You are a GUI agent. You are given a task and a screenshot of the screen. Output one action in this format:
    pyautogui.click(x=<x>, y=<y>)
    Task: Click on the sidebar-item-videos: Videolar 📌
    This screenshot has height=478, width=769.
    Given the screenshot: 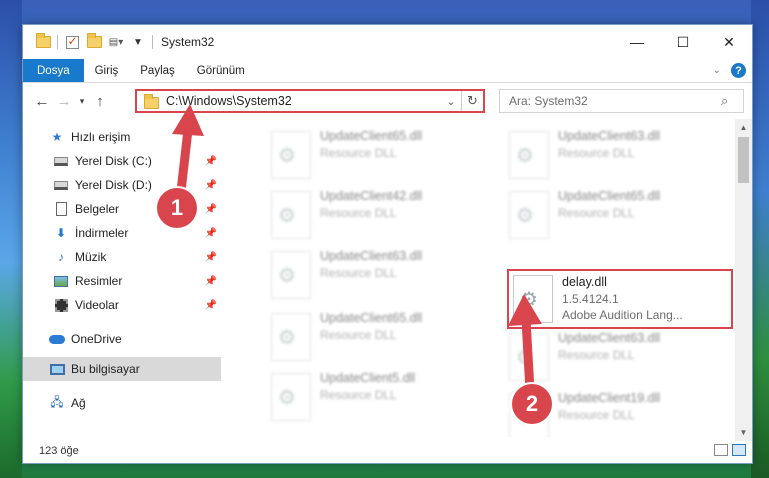 What is the action you would take?
    pyautogui.click(x=122, y=305)
    